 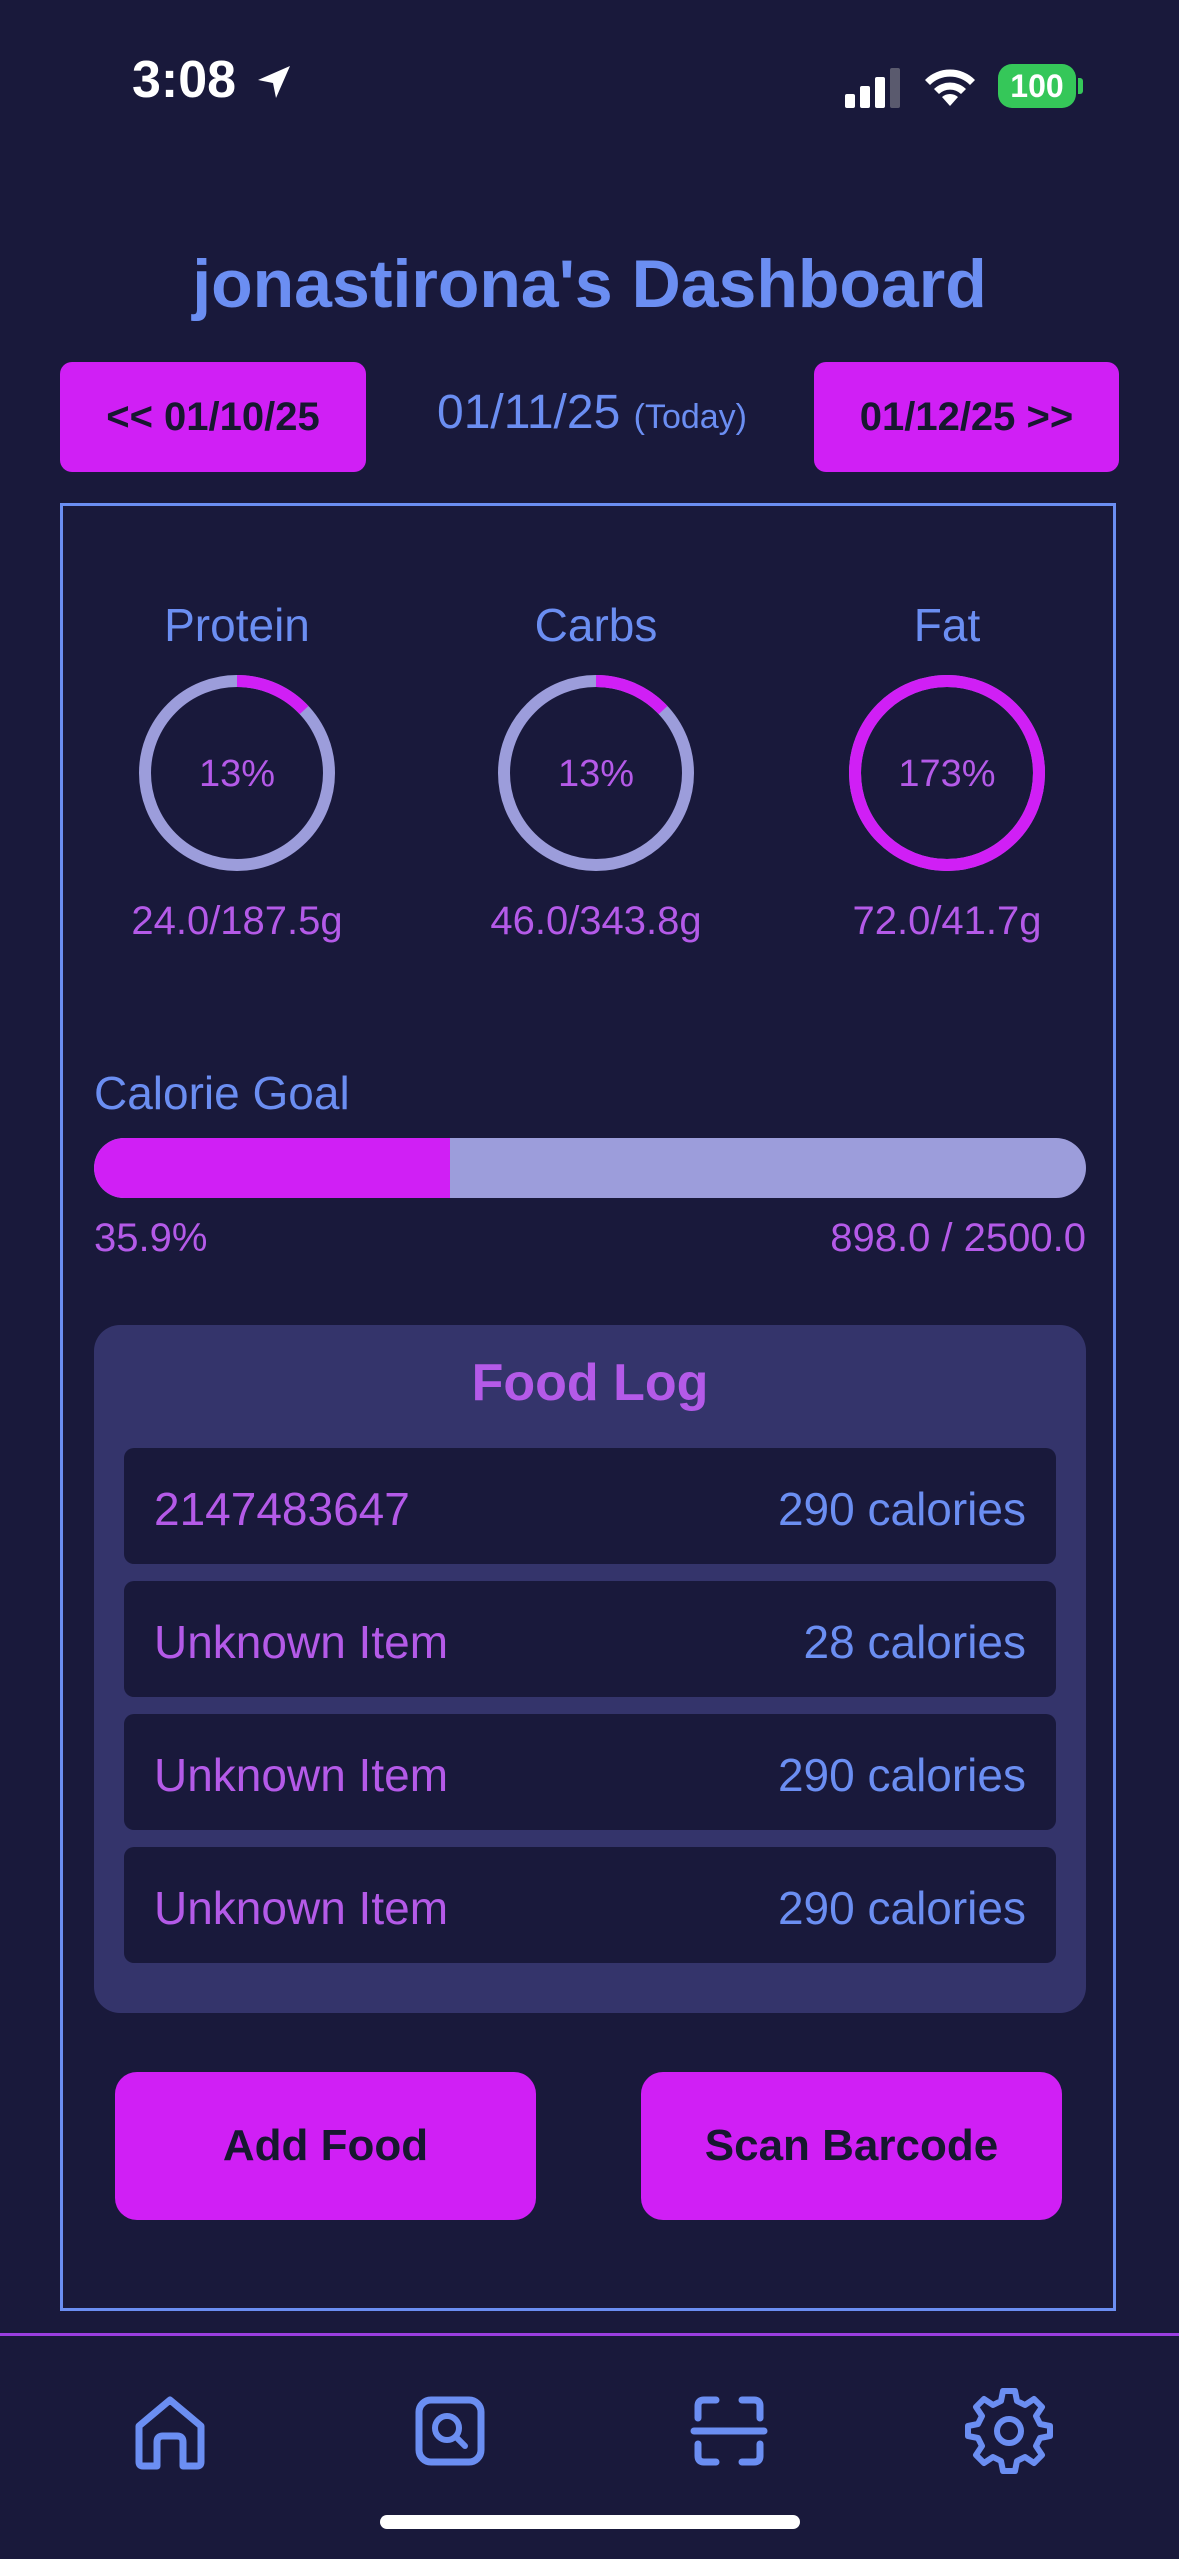 What do you see at coordinates (590, 1383) in the screenshot?
I see `food-log-title: Food Log` at bounding box center [590, 1383].